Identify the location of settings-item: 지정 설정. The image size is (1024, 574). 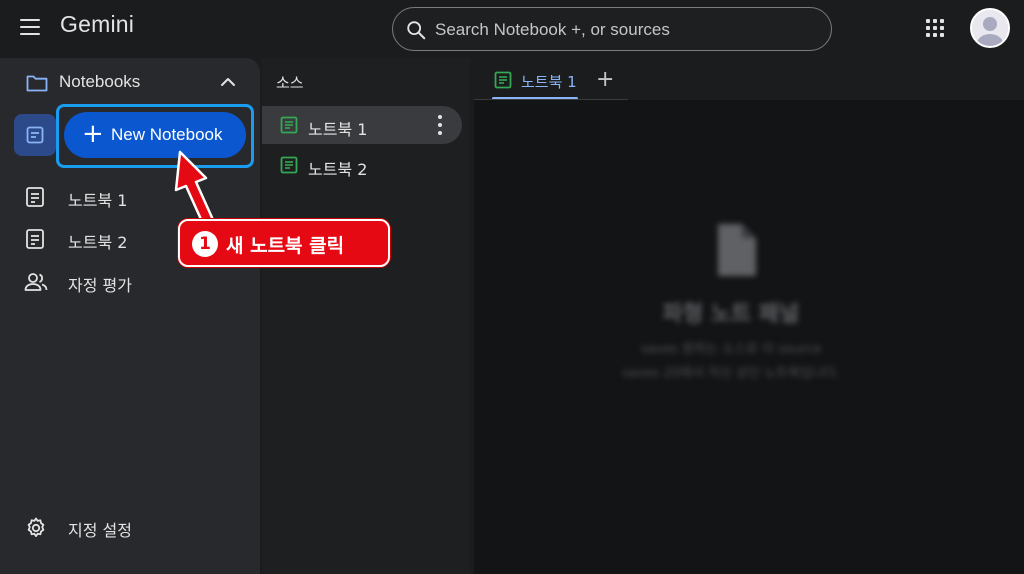
(134, 528).